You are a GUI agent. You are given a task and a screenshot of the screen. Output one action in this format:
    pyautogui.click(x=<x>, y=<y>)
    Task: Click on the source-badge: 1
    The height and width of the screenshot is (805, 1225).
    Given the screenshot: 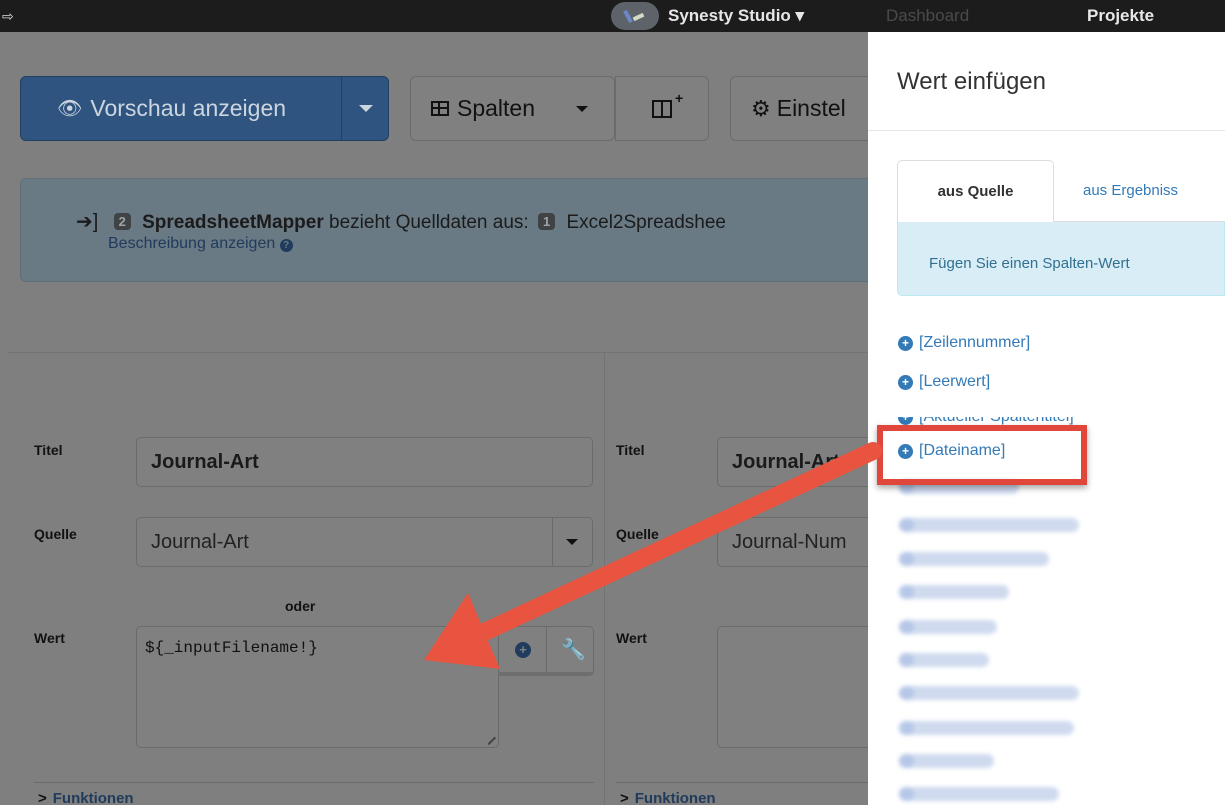 What is the action you would take?
    pyautogui.click(x=546, y=221)
    